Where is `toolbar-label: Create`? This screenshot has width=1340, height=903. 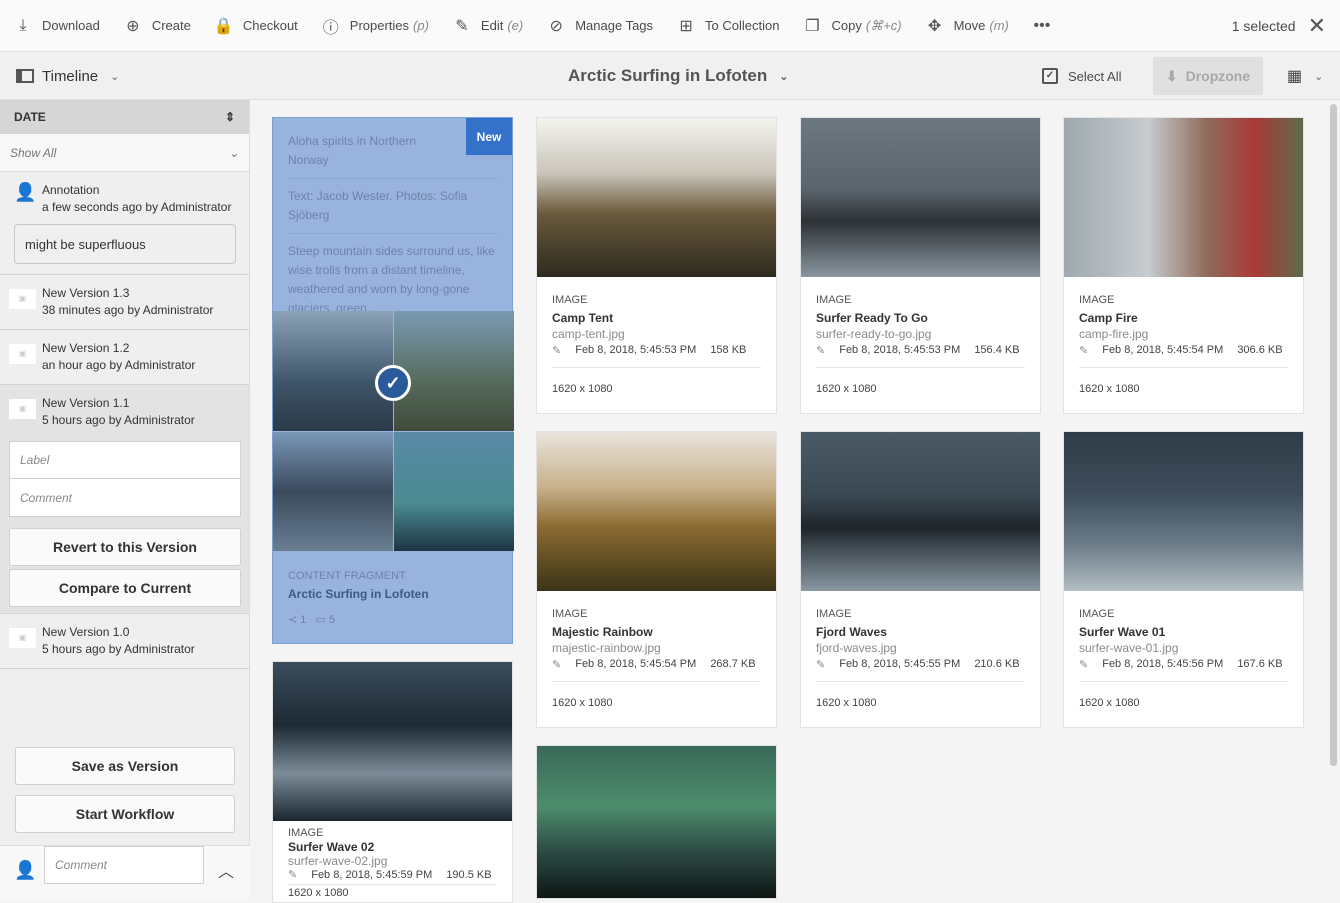 toolbar-label: Create is located at coordinates (171, 25).